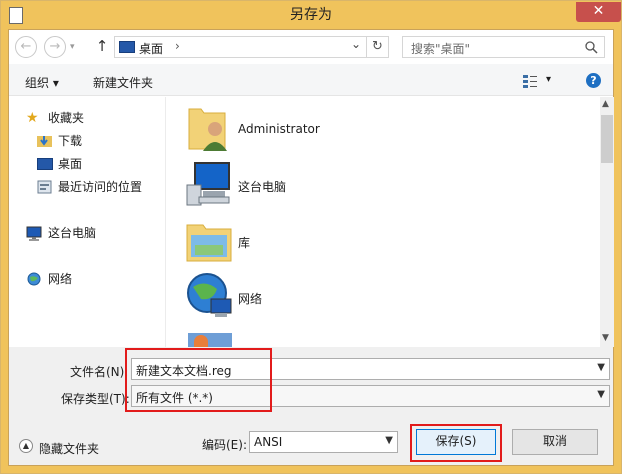  I want to click on file-label: 这台电脑, so click(262, 187).